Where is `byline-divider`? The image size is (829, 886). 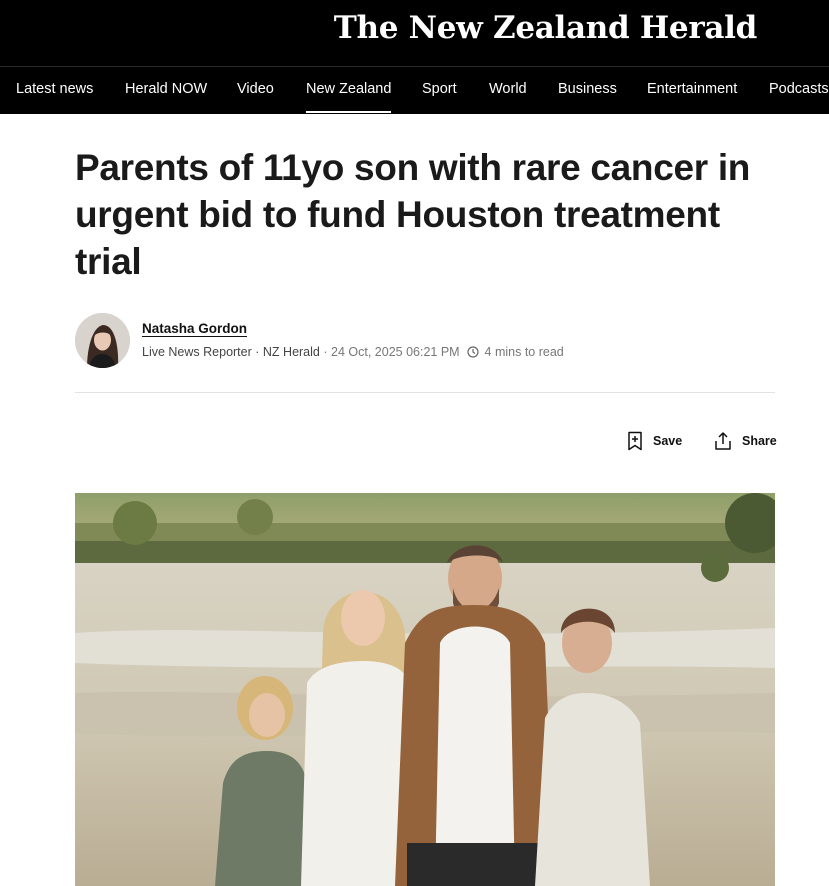 byline-divider is located at coordinates (425, 392).